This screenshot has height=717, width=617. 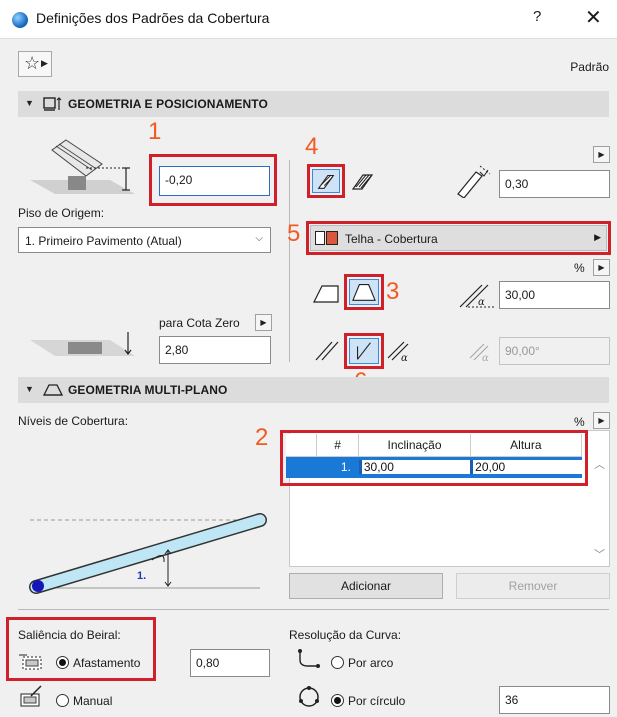 I want to click on offset-option-label: Afastamento, so click(x=107, y=663).